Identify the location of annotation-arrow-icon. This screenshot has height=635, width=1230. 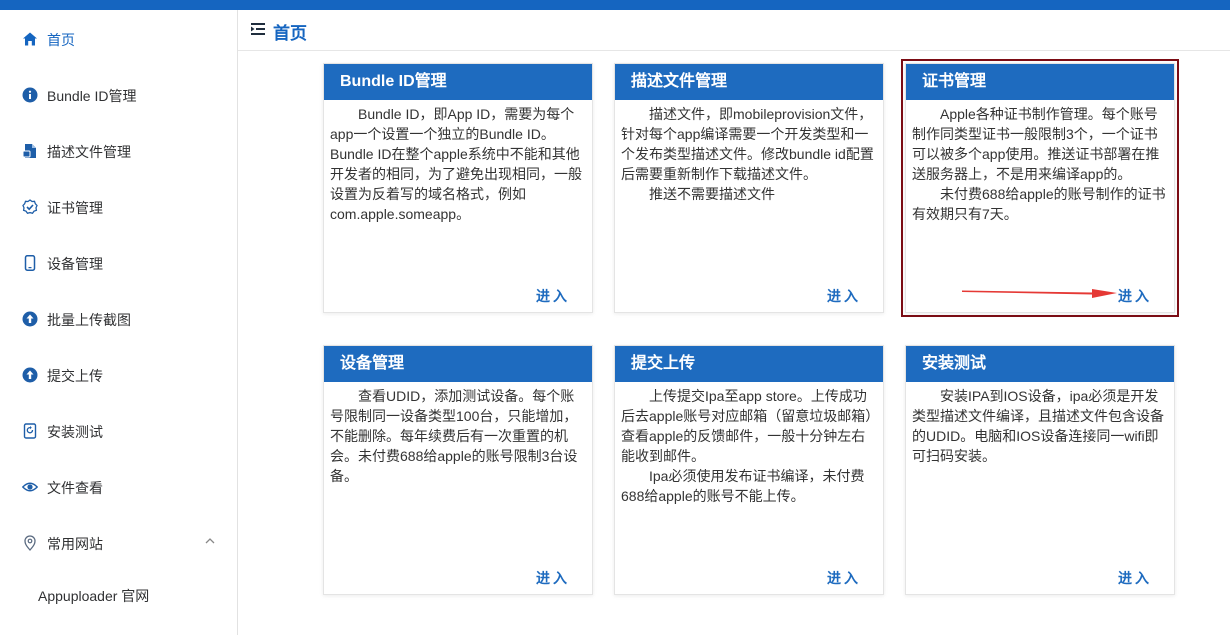
(1039, 293).